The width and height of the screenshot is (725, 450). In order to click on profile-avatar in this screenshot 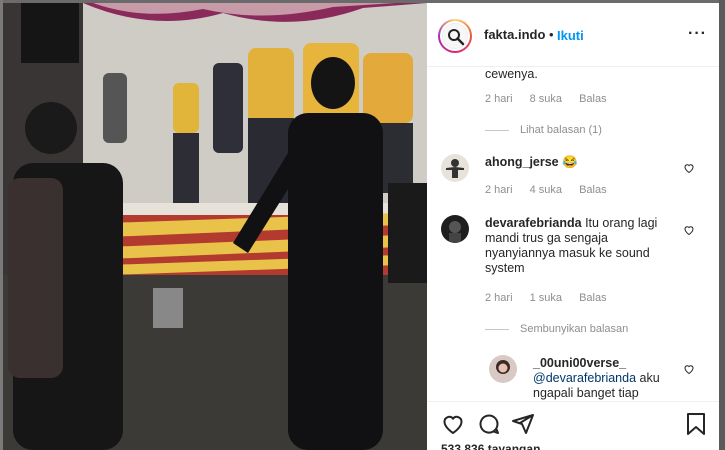, I will do `click(455, 36)`.